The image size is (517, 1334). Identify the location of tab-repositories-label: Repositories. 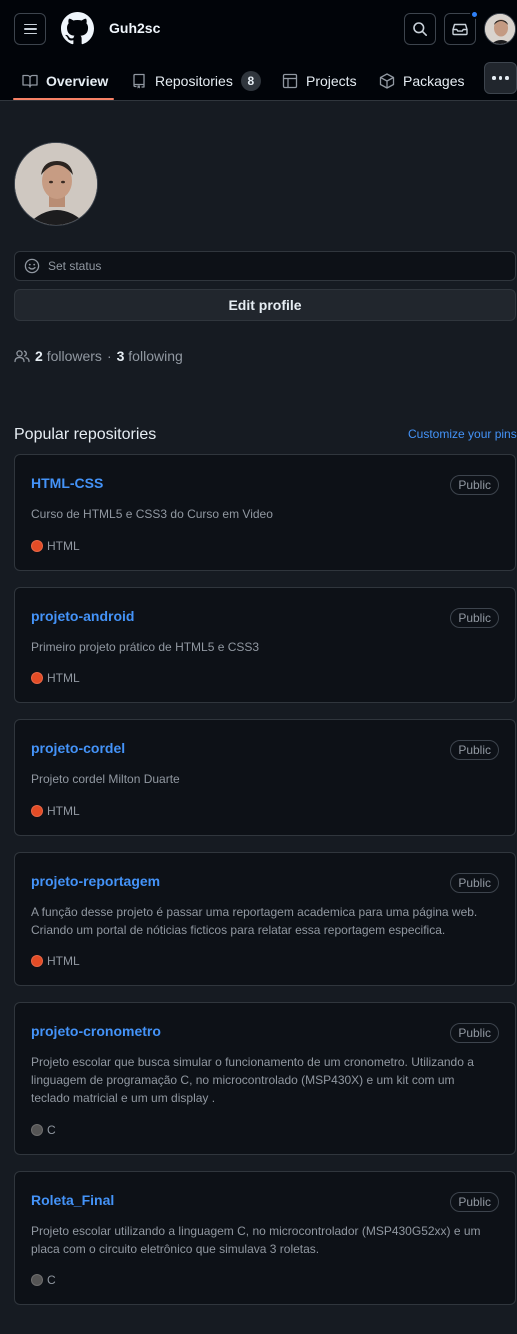
(194, 80).